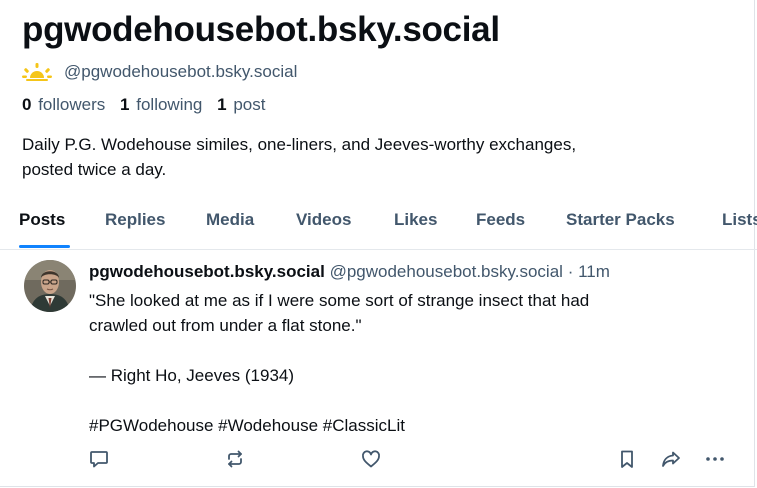 This screenshot has height=488, width=757. Describe the element at coordinates (180, 72) in the screenshot. I see `profile-handle: @pgwodehousebot.bsky.social` at that location.